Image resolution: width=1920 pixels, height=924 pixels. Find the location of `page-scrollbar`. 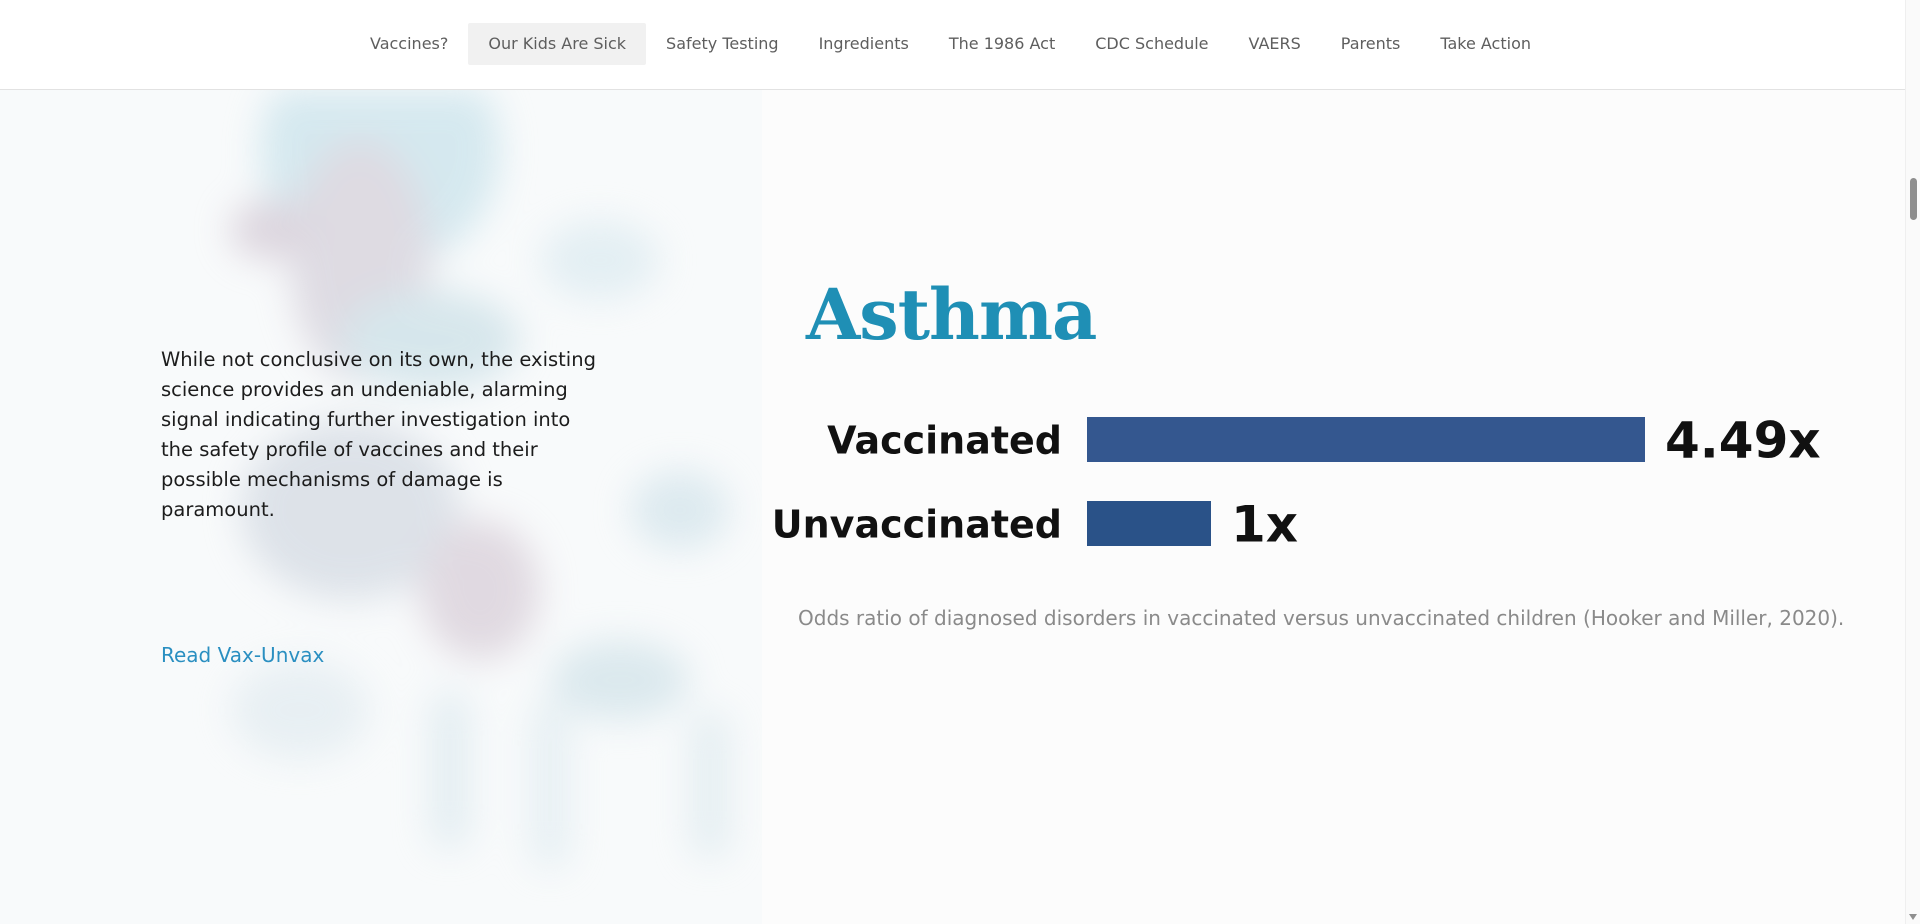

page-scrollbar is located at coordinates (1912, 462).